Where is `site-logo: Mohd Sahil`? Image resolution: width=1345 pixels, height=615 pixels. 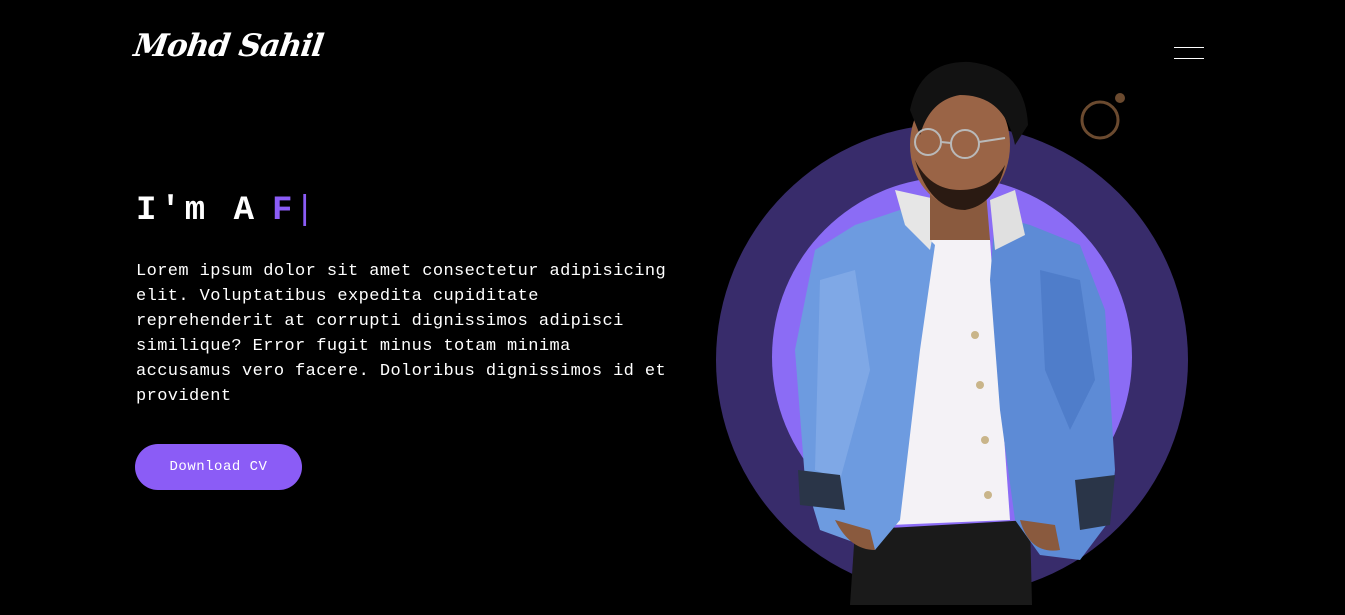
site-logo: Mohd Sahil is located at coordinates (228, 46).